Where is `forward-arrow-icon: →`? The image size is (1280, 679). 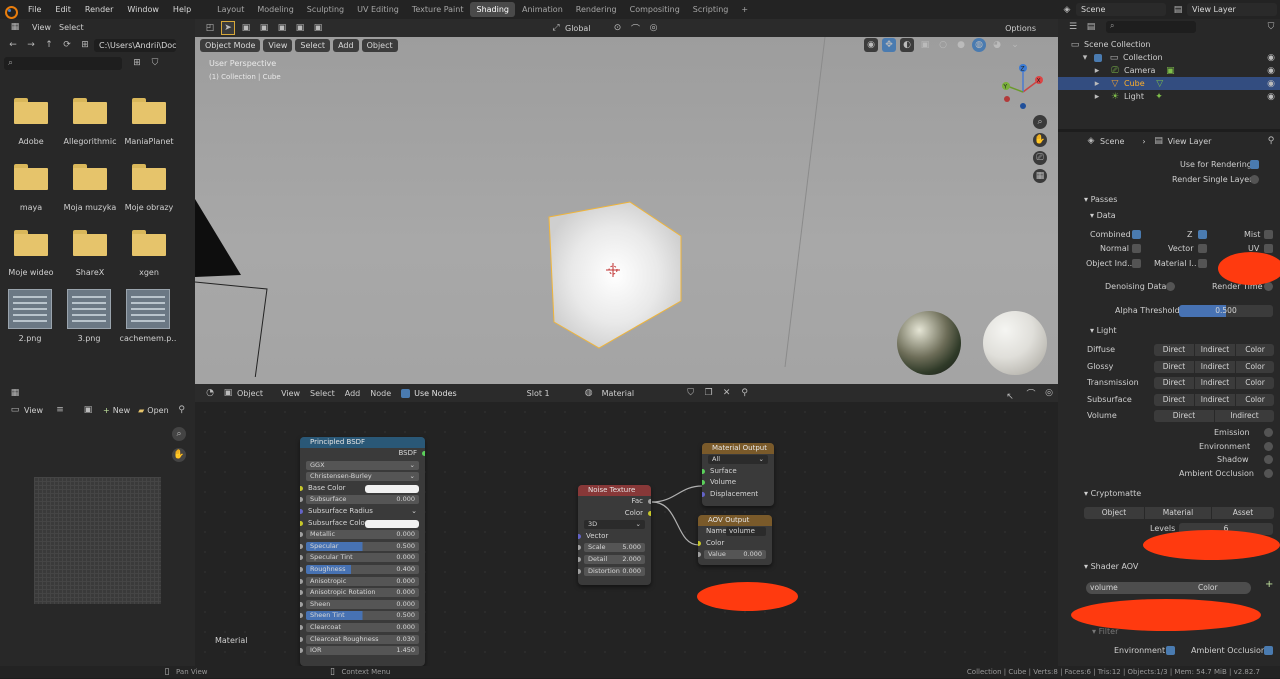 forward-arrow-icon: → is located at coordinates (31, 45).